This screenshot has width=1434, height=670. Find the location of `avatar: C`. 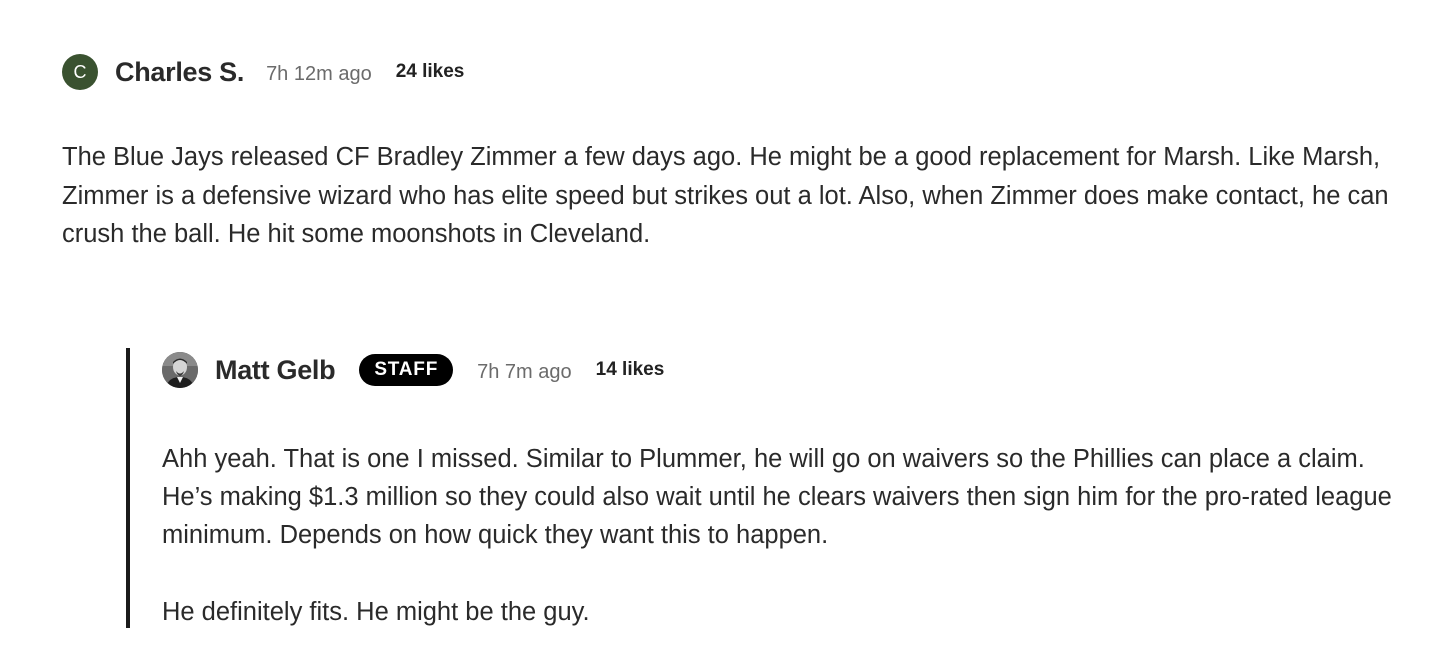

avatar: C is located at coordinates (80, 72).